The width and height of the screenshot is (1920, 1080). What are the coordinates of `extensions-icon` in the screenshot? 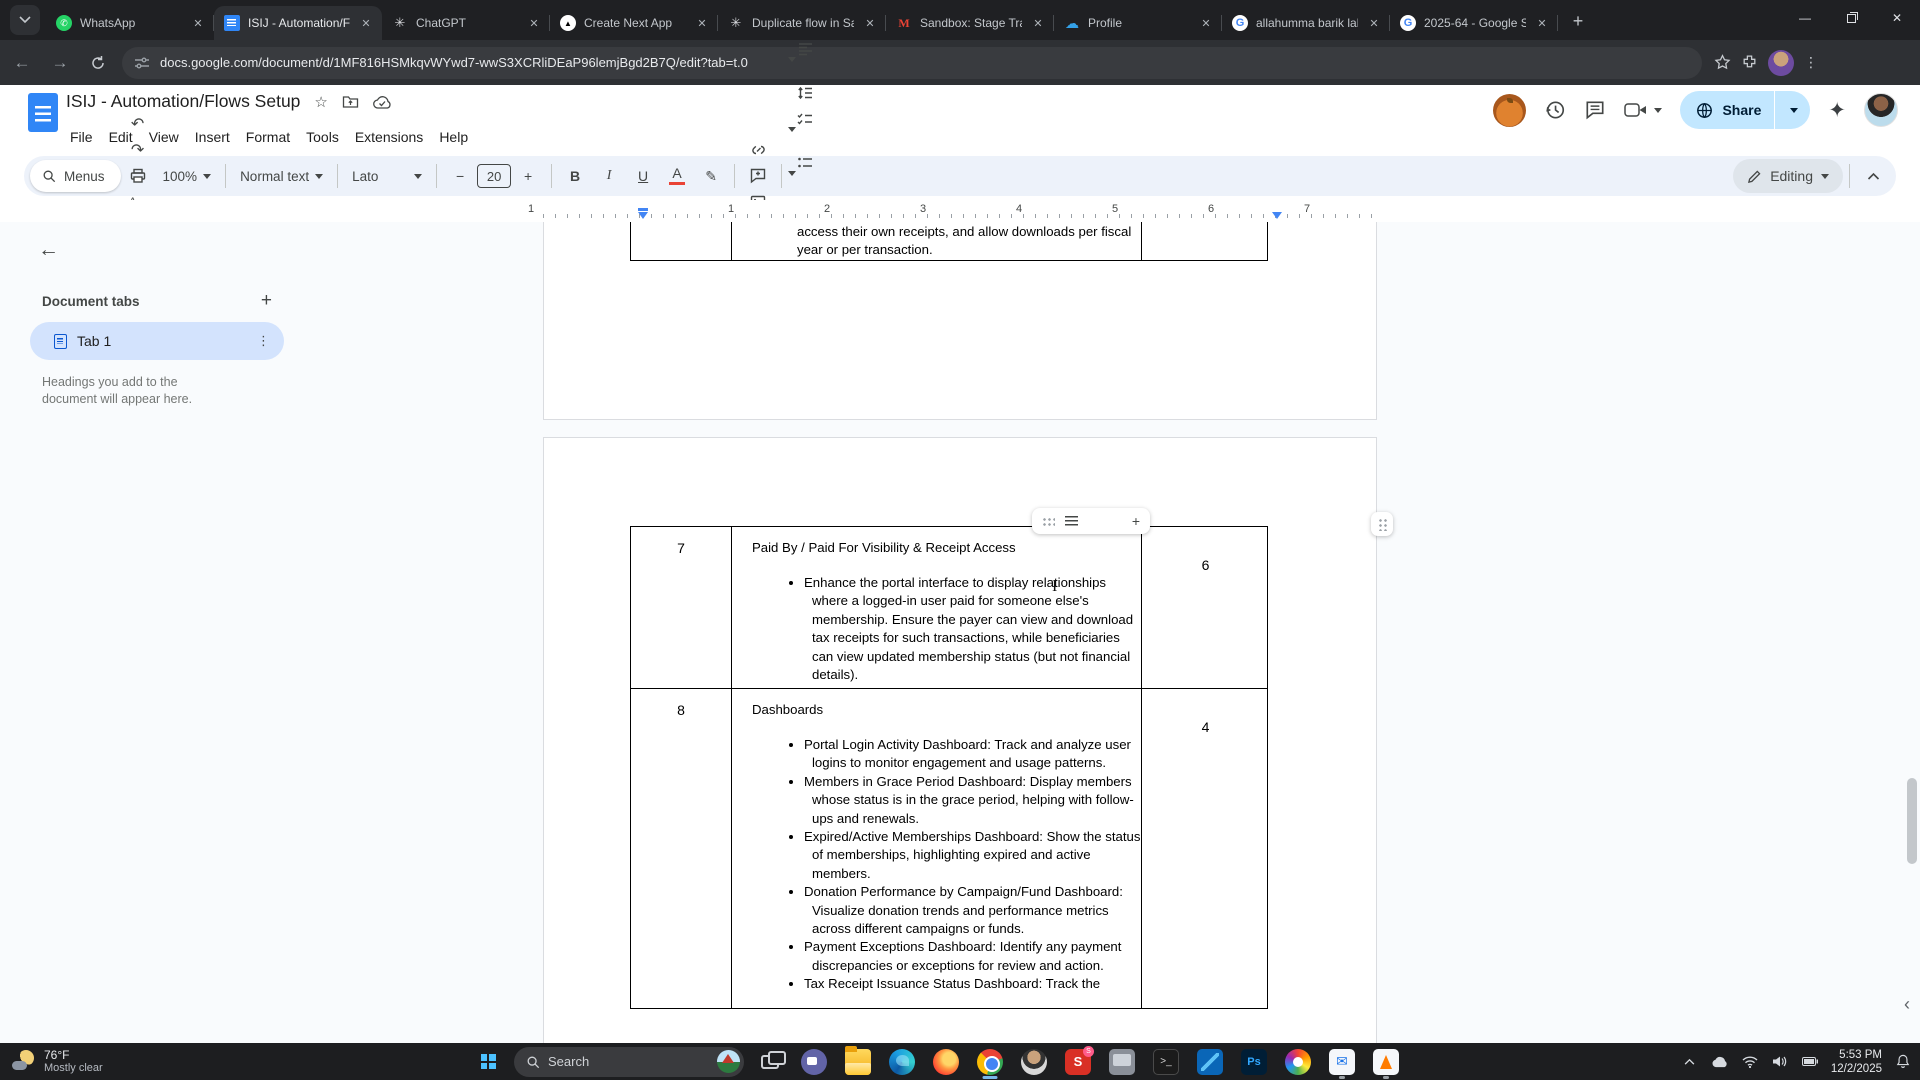 It's located at (1749, 62).